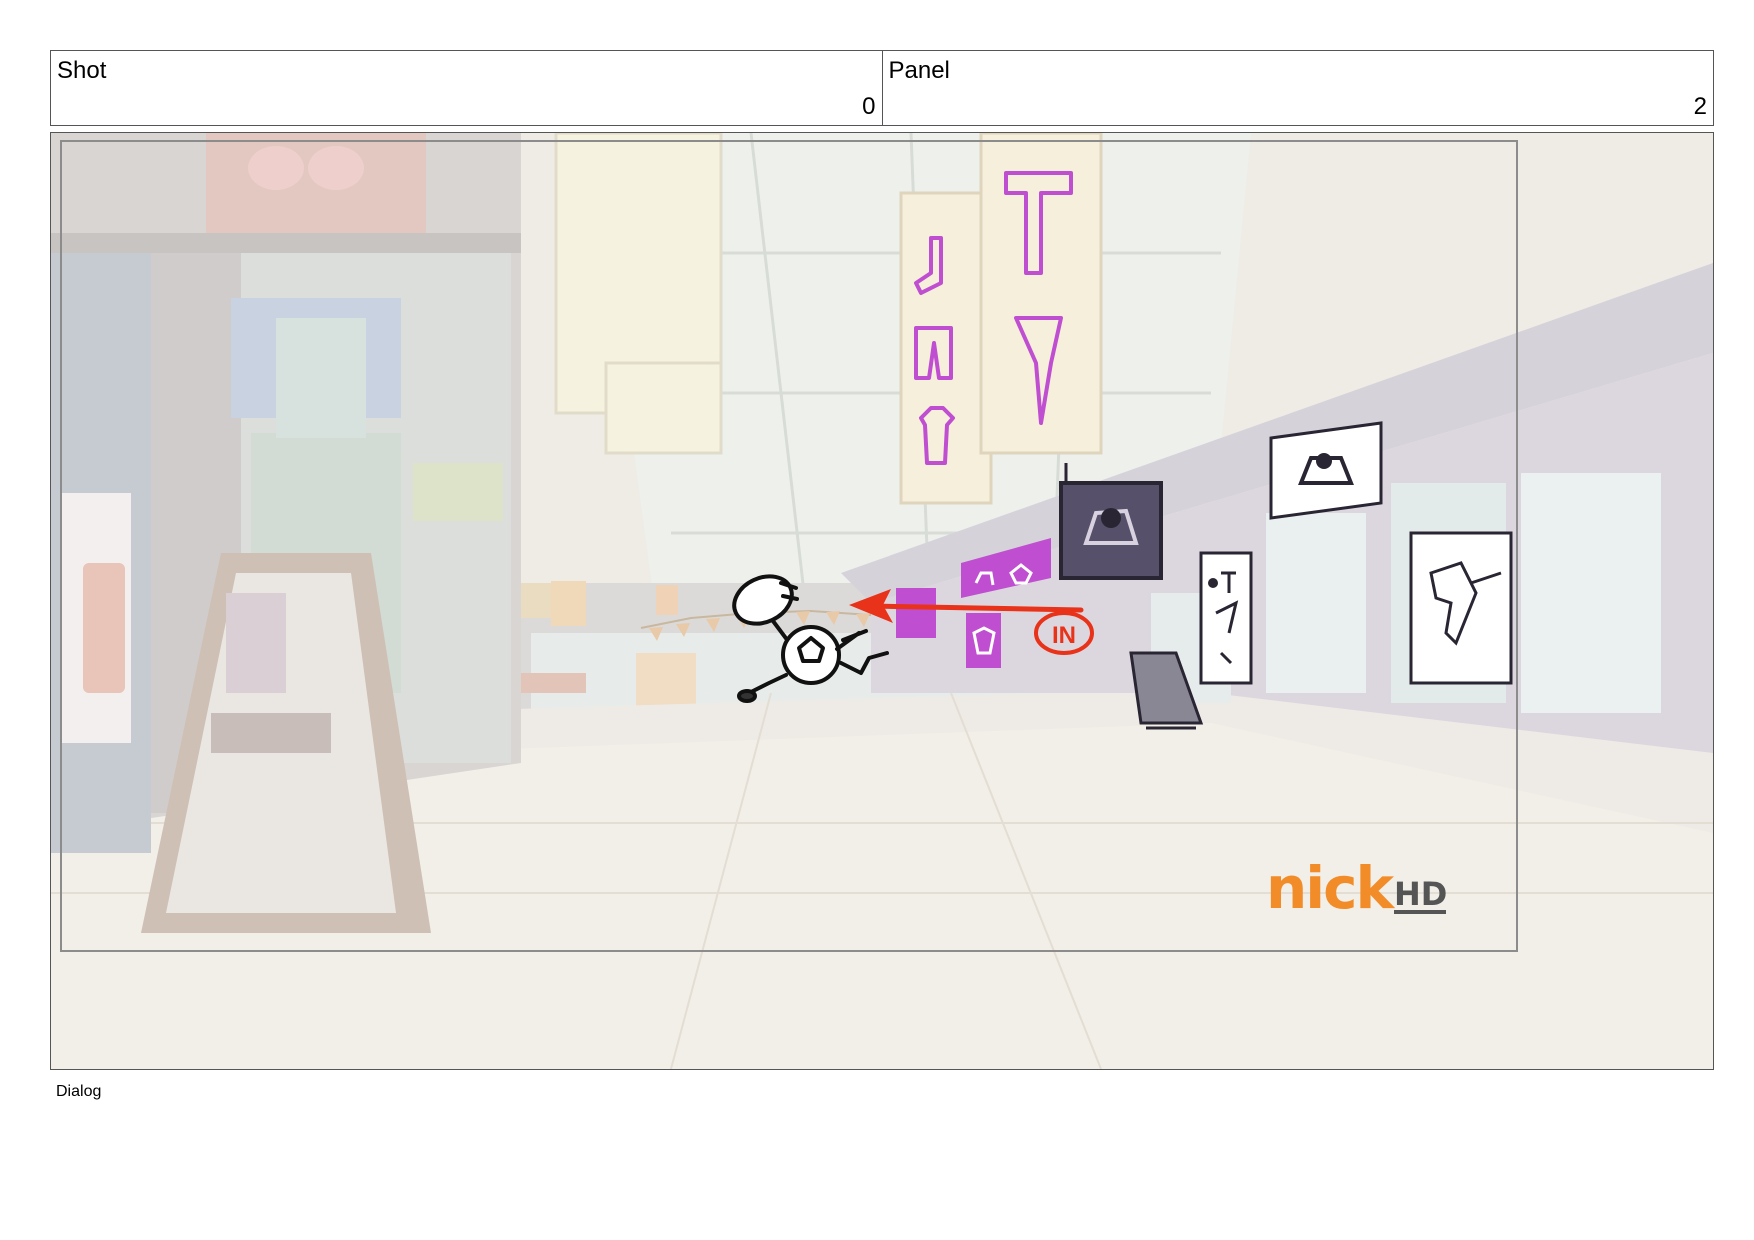 This screenshot has height=1240, width=1754. I want to click on panel-number: 2, so click(1700, 106).